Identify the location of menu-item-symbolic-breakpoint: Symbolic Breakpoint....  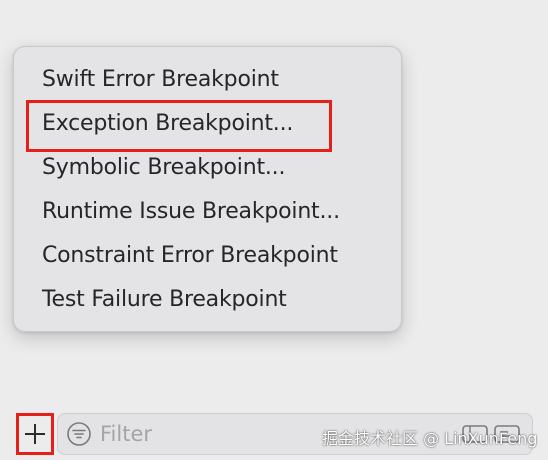
(163, 168).